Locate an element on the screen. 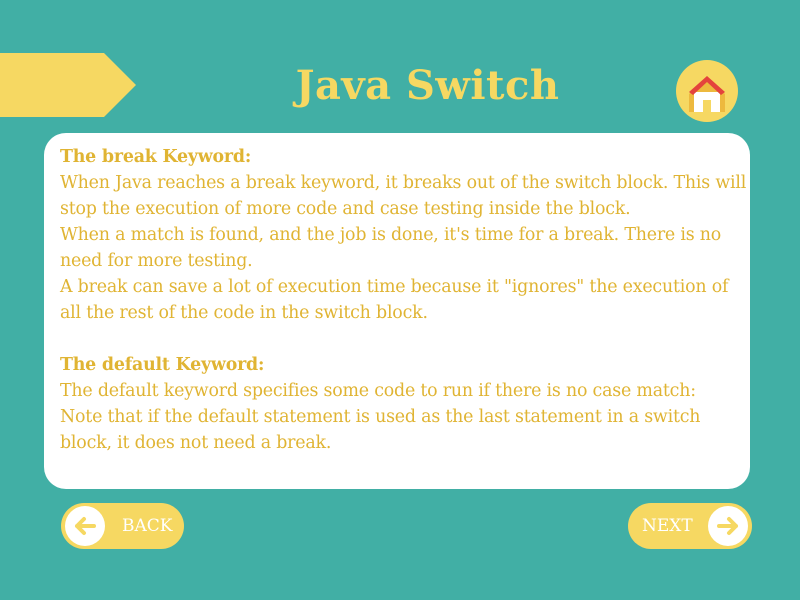 The image size is (800, 600). arrow-left-icon is located at coordinates (85, 526).